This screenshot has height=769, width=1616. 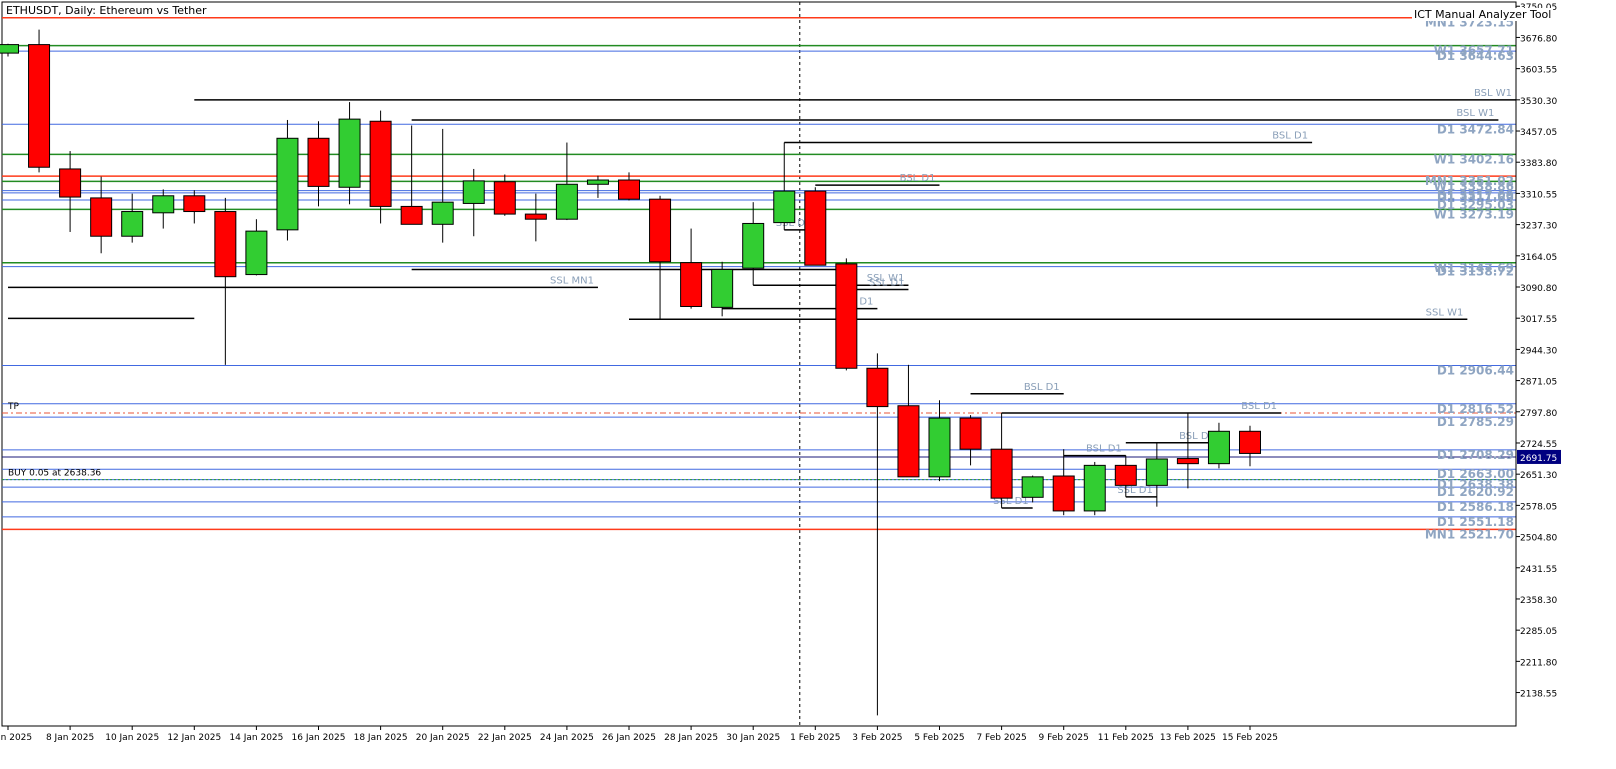 I want to click on time-tick-label: 28 Jan 2025, so click(x=691, y=738).